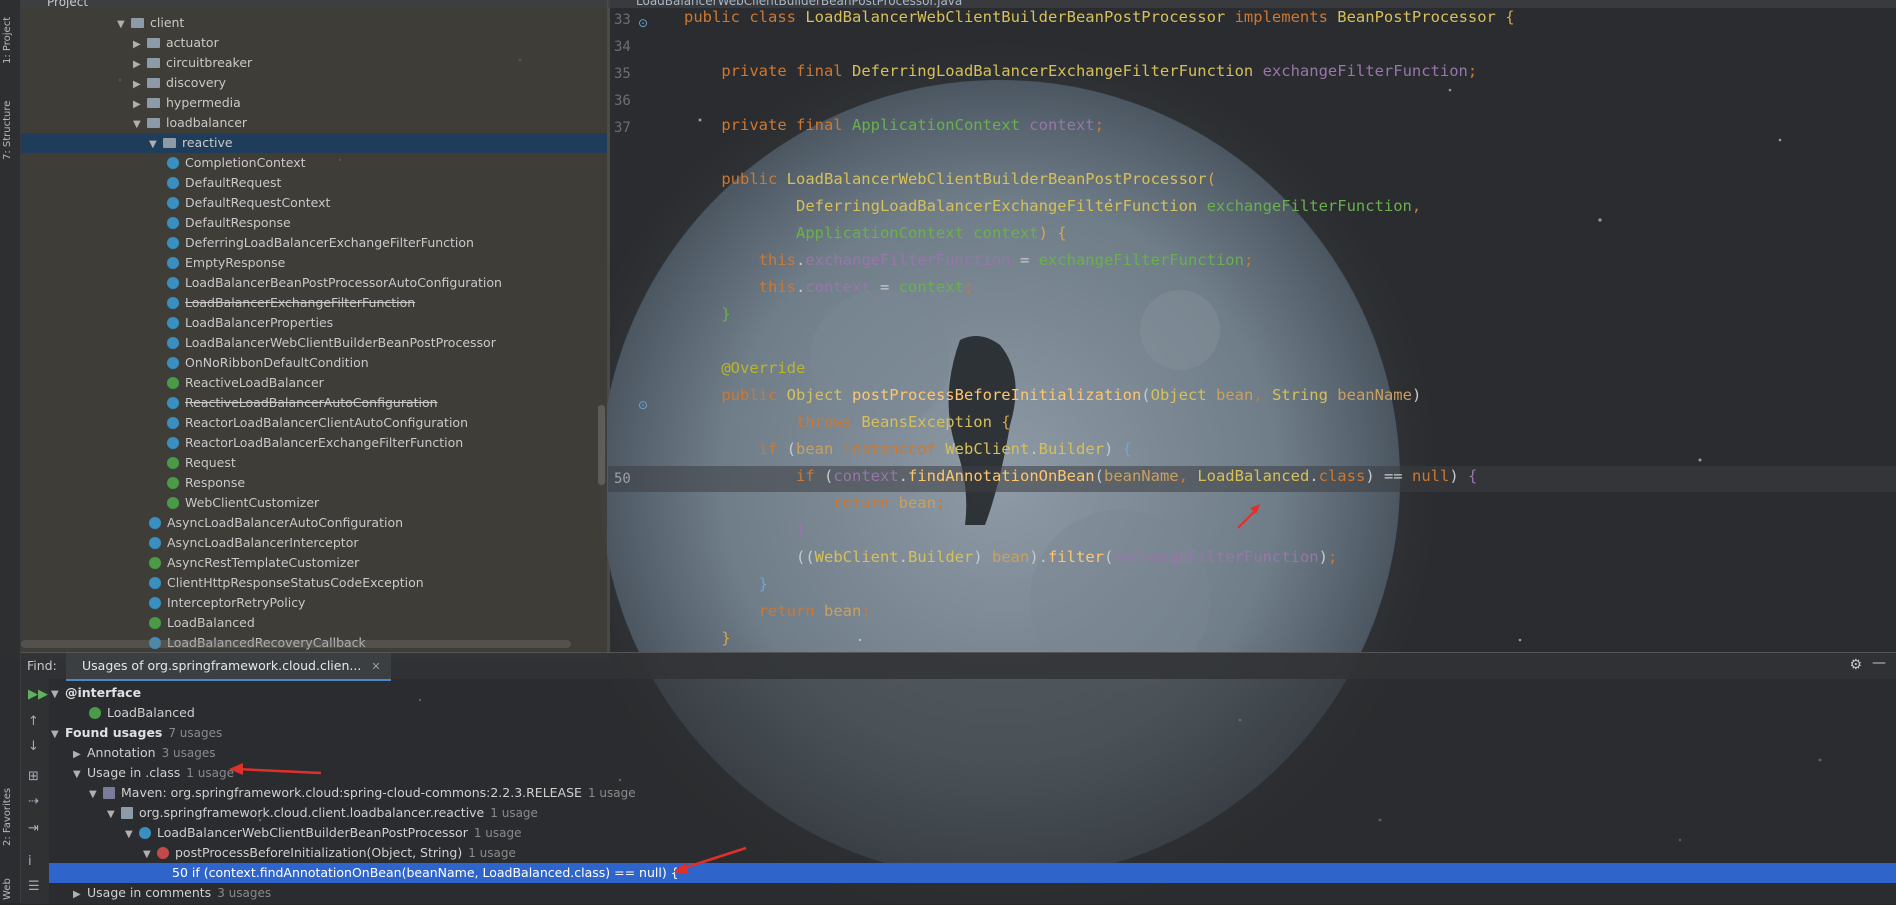  I want to click on tree-item: Request, so click(201, 463).